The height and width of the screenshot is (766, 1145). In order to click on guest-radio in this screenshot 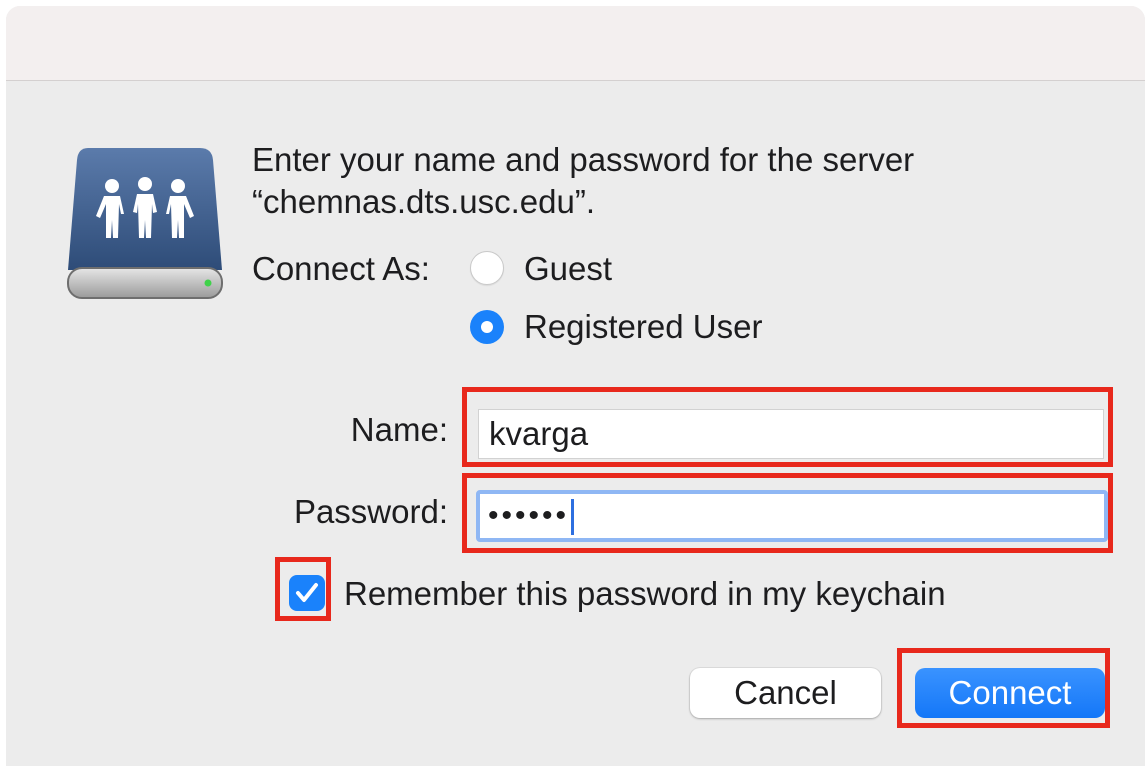, I will do `click(487, 268)`.